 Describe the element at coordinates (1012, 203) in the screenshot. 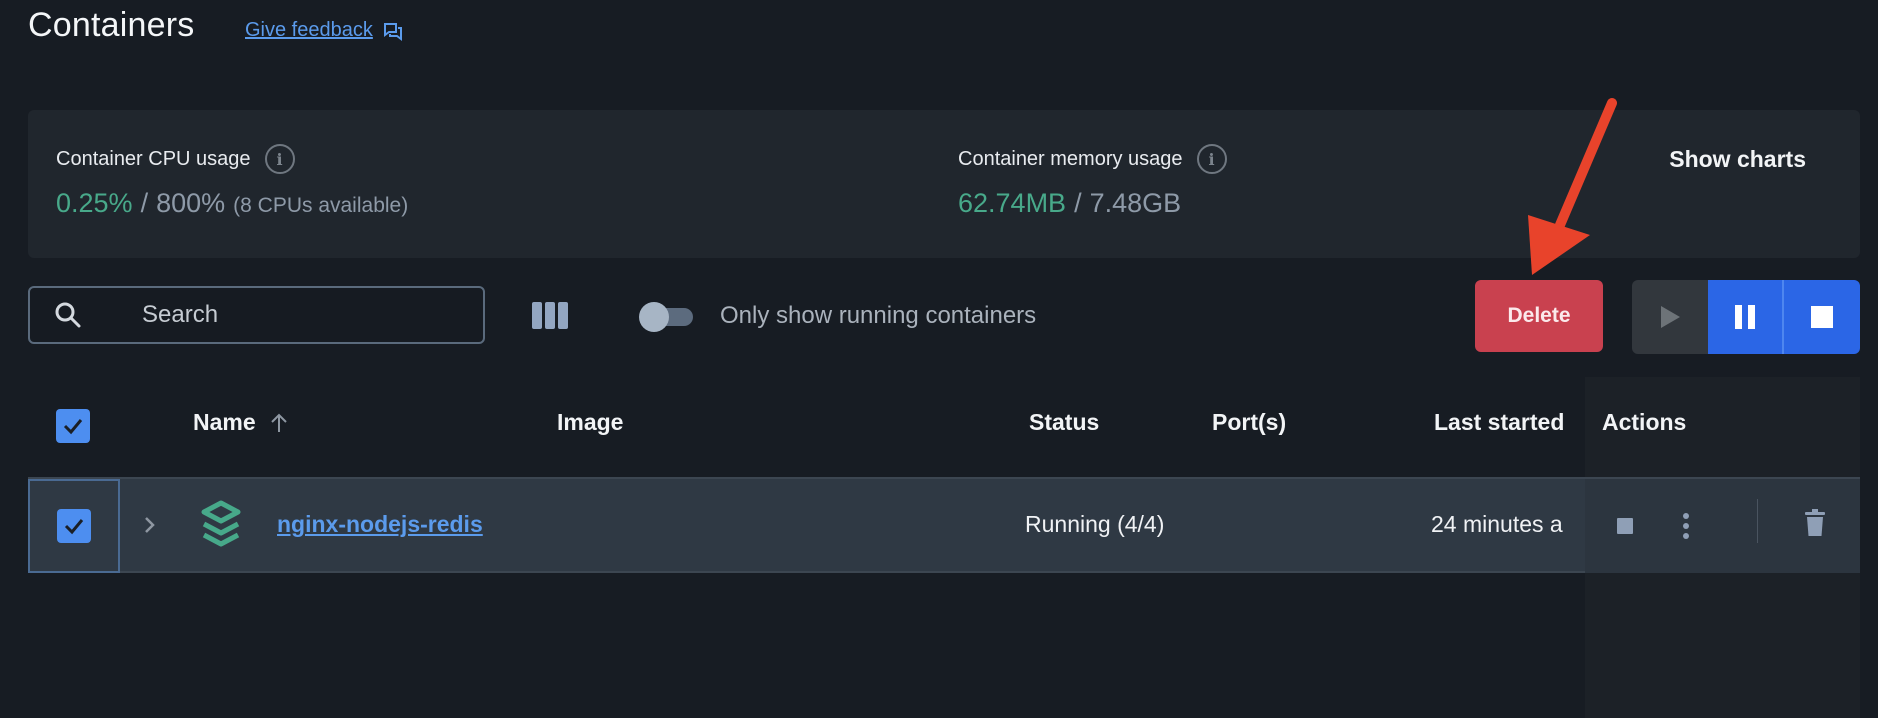

I see `memory-used-value: 62.74MB` at that location.